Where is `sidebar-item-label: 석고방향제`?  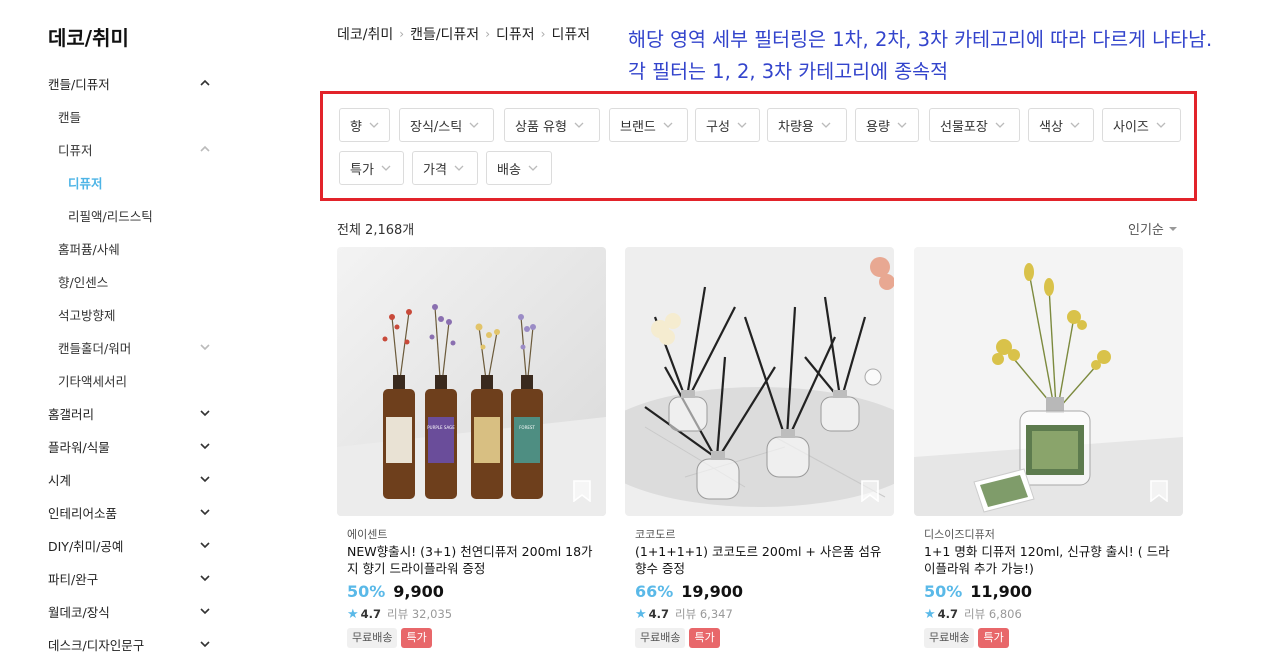 sidebar-item-label: 석고방향제 is located at coordinates (87, 315).